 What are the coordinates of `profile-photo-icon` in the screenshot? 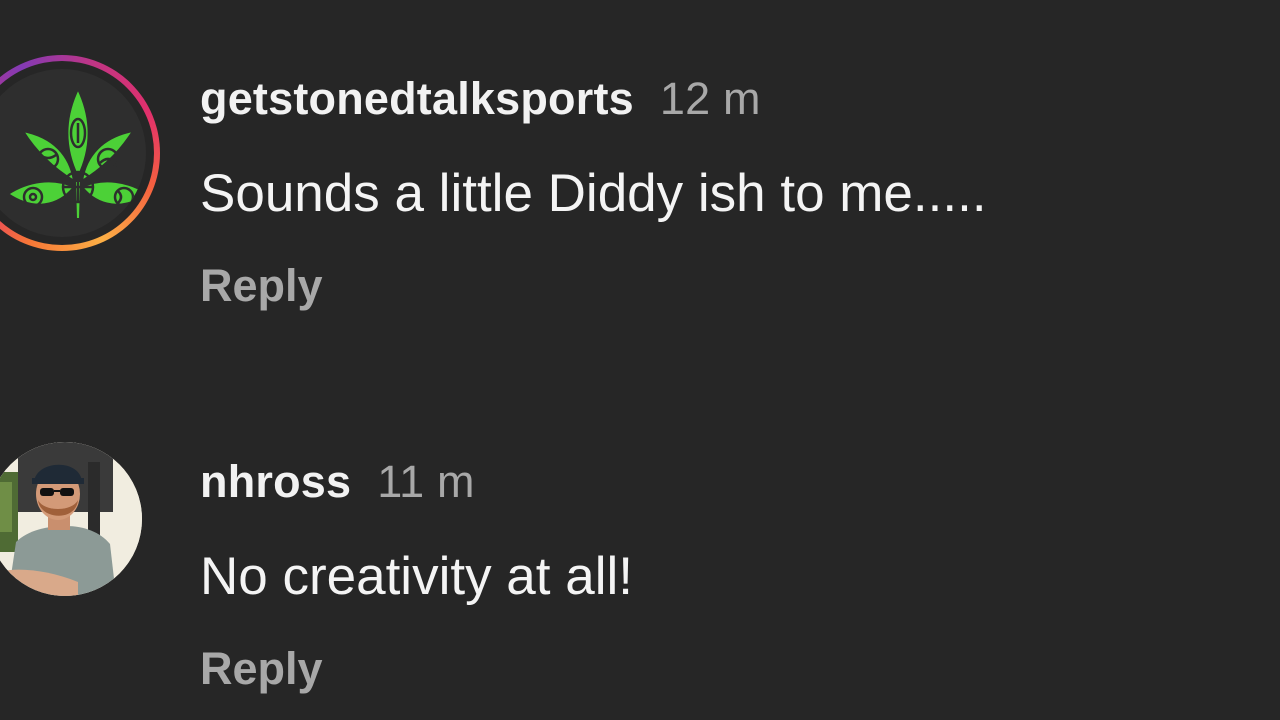 It's located at (71, 519).